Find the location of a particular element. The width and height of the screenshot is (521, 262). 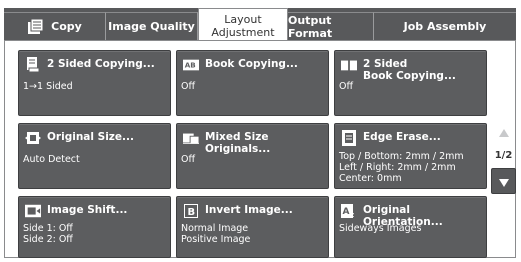

arrow-down-icon is located at coordinates (503, 181).